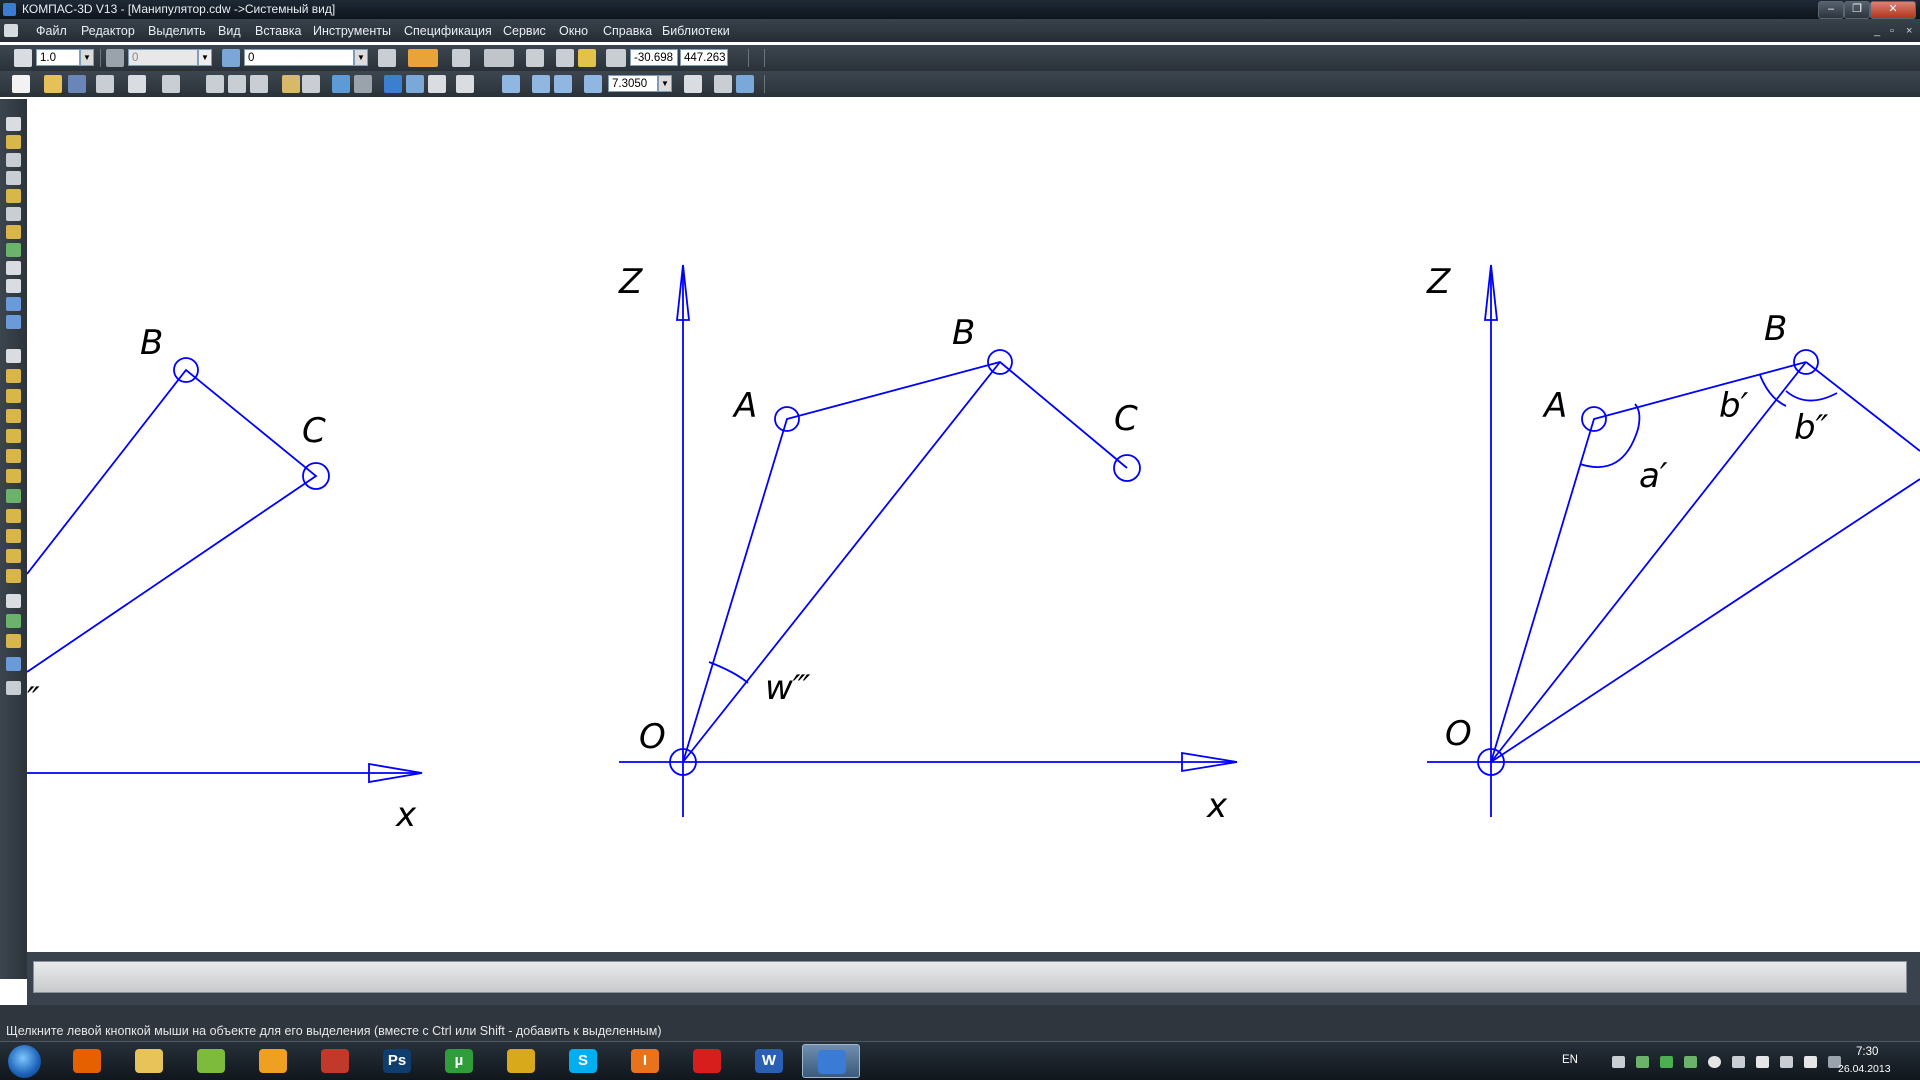 The height and width of the screenshot is (1080, 1920). I want to click on tray-time: 7:30, so click(1867, 1052).